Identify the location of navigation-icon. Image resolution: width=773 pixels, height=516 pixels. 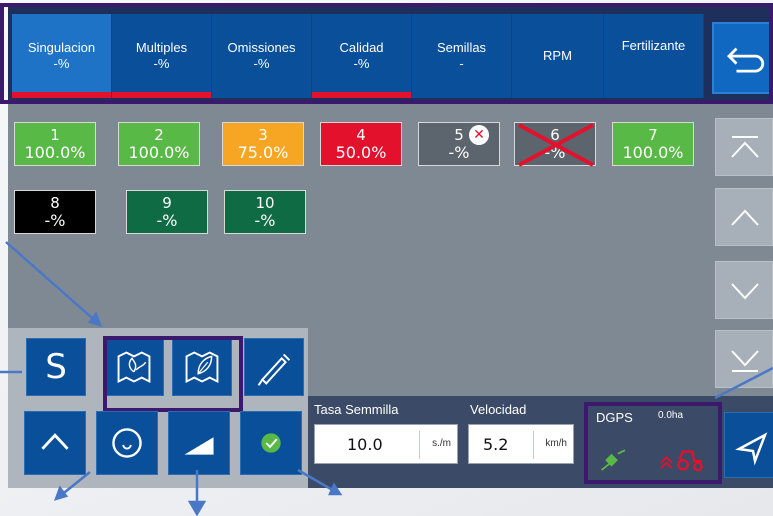
(751, 449).